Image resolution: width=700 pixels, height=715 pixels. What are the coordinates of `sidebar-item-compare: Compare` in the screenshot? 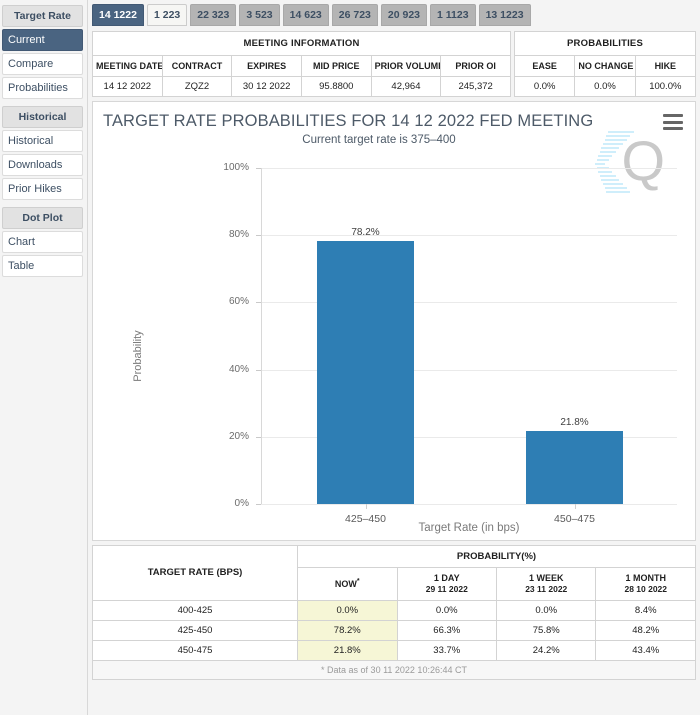 It's located at (42, 64).